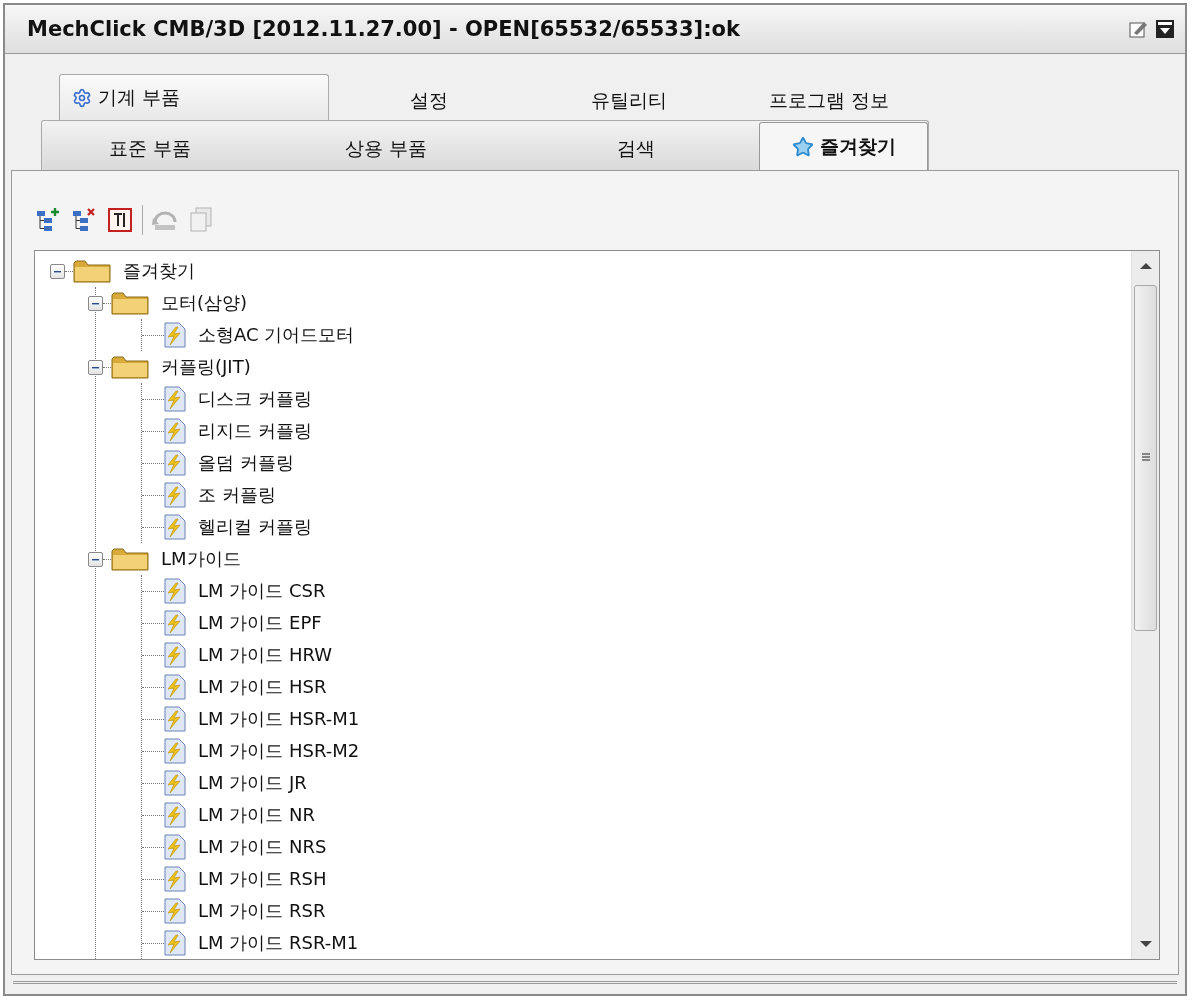 The image size is (1194, 1003). I want to click on grip-icon, so click(1145, 458).